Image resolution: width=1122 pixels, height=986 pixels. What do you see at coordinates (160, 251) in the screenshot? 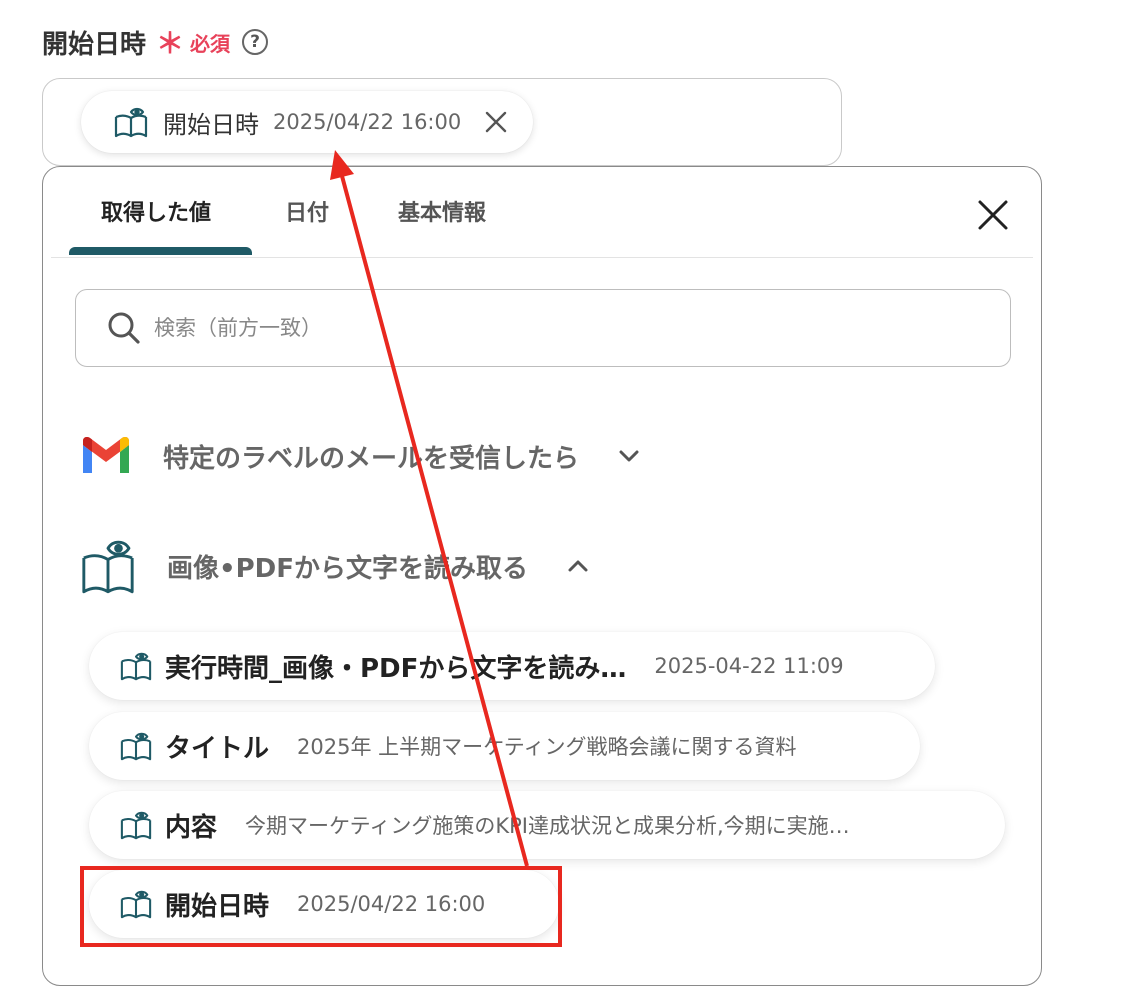
I see `active-tab-indicator` at bounding box center [160, 251].